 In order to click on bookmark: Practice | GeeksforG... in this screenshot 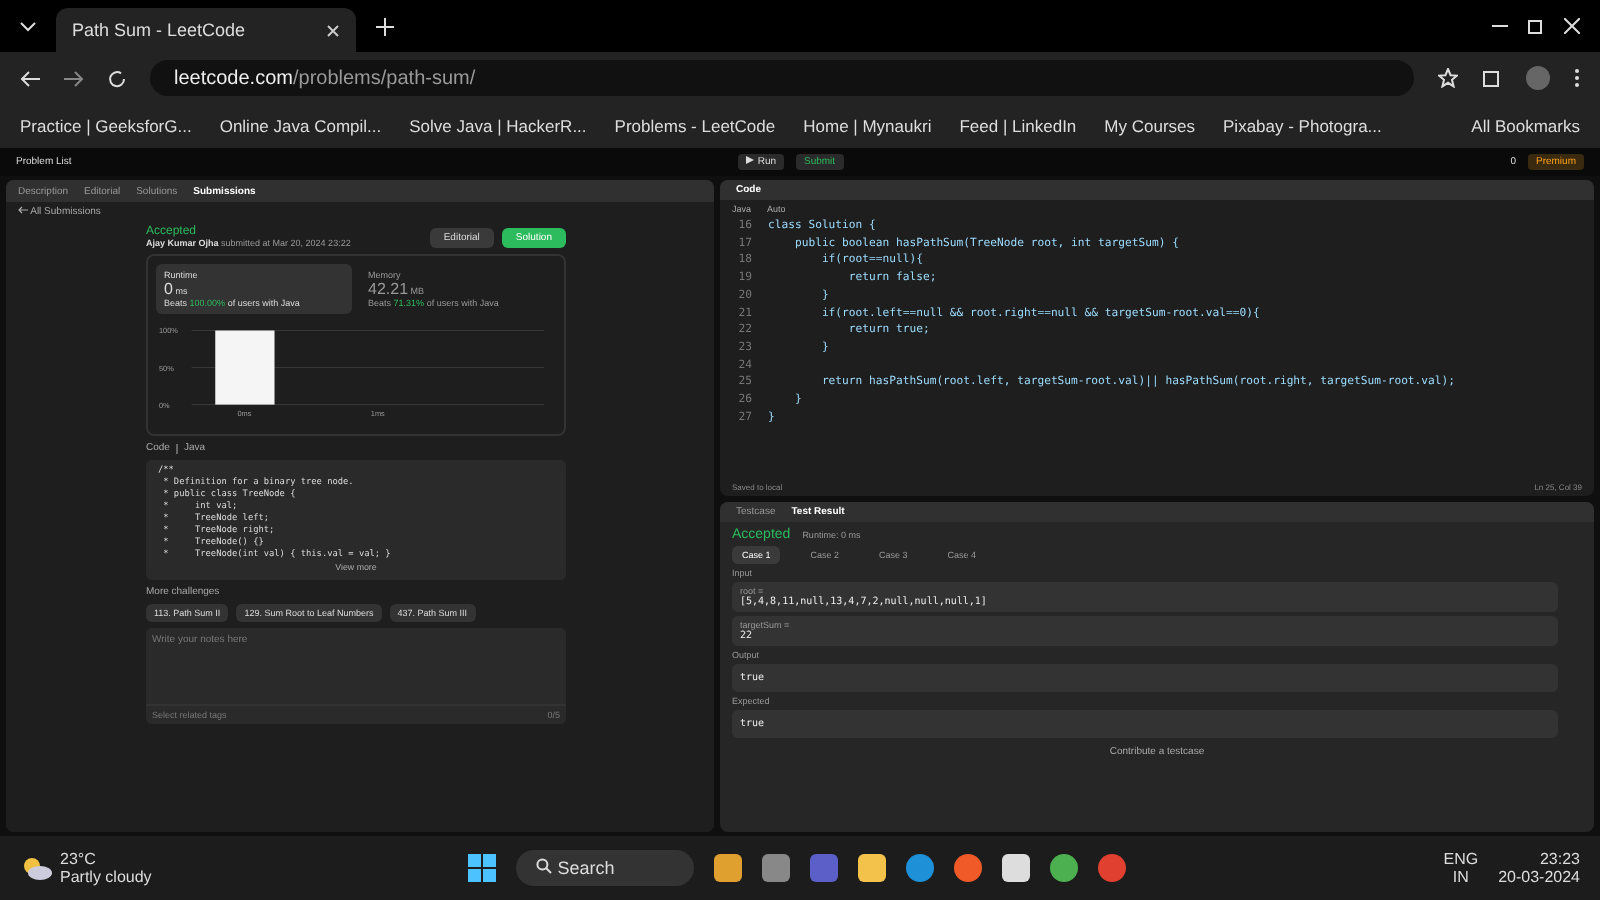, I will do `click(106, 126)`.